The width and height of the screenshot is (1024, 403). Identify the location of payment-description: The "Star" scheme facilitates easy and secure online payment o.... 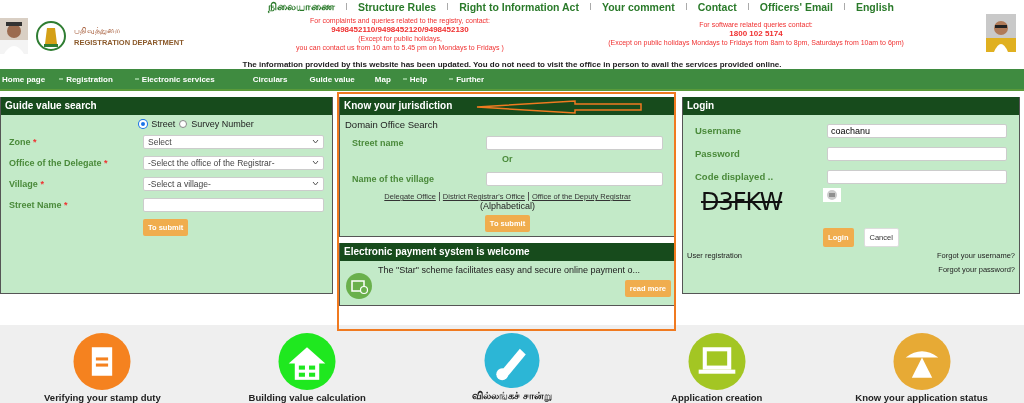
(509, 270).